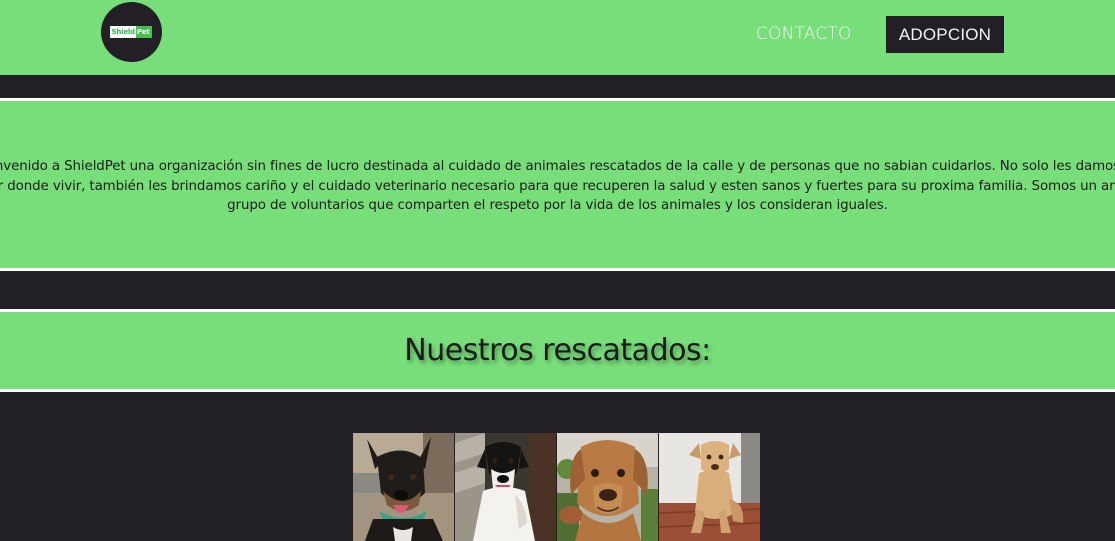 Image resolution: width=1115 pixels, height=541 pixels. What do you see at coordinates (143, 32) in the screenshot?
I see `logo-text-pet: Pet` at bounding box center [143, 32].